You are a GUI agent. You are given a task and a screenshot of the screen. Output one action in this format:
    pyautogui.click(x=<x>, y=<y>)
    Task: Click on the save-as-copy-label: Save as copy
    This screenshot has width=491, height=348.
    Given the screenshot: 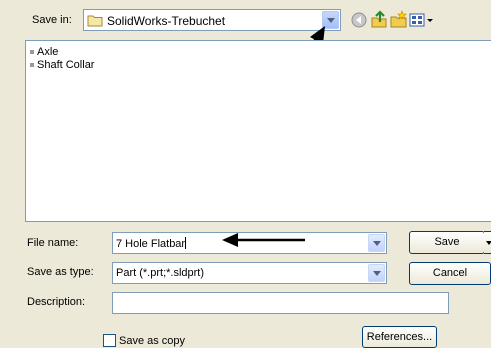 What is the action you would take?
    pyautogui.click(x=152, y=341)
    